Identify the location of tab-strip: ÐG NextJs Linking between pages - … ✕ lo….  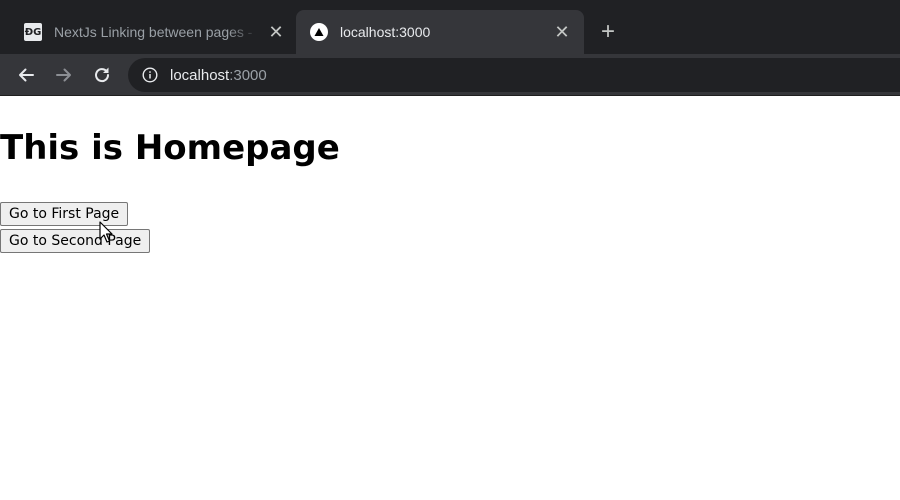
(450, 27).